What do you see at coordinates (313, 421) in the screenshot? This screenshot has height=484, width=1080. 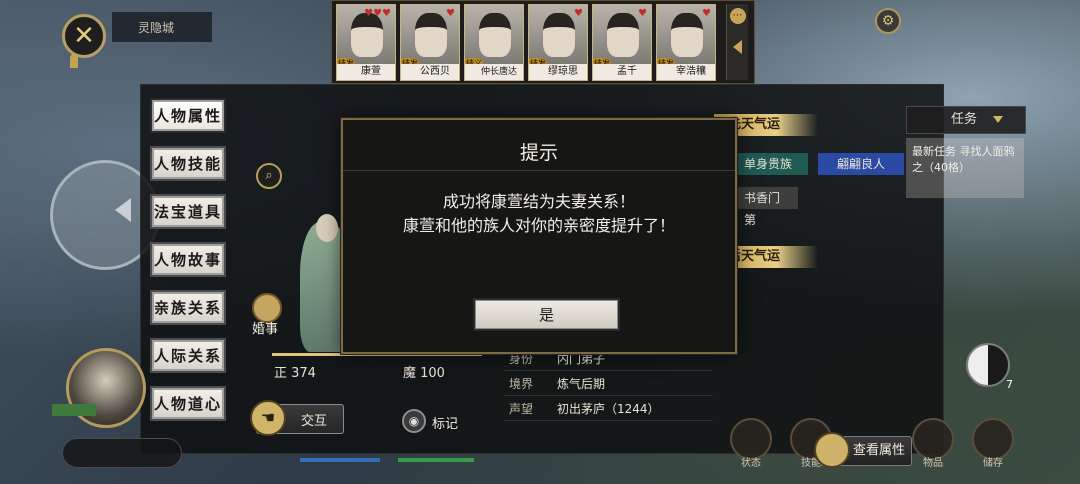 I see `interact-label: 交互` at bounding box center [313, 421].